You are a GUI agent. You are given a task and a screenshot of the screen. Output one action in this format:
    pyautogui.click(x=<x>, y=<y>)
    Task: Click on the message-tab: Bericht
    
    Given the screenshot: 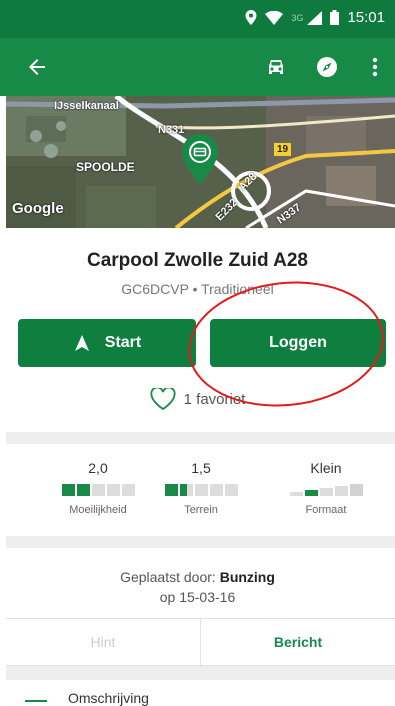 What is the action you would take?
    pyautogui.click(x=298, y=642)
    